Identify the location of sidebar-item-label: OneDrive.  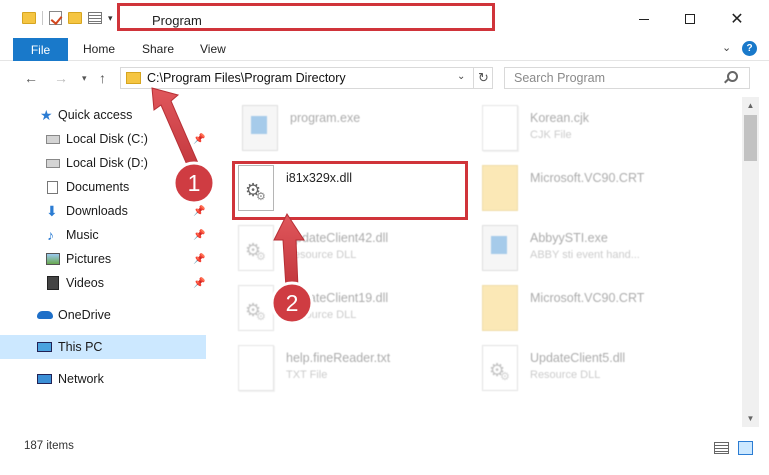
(84, 315).